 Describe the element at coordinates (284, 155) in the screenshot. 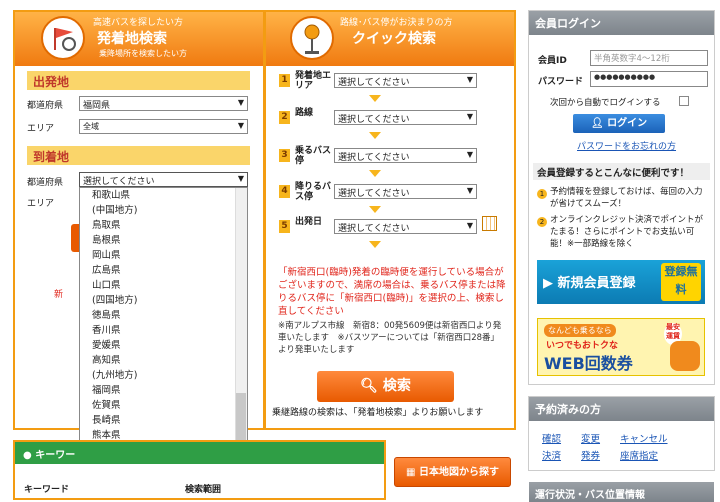

I see `step-number: 3` at that location.